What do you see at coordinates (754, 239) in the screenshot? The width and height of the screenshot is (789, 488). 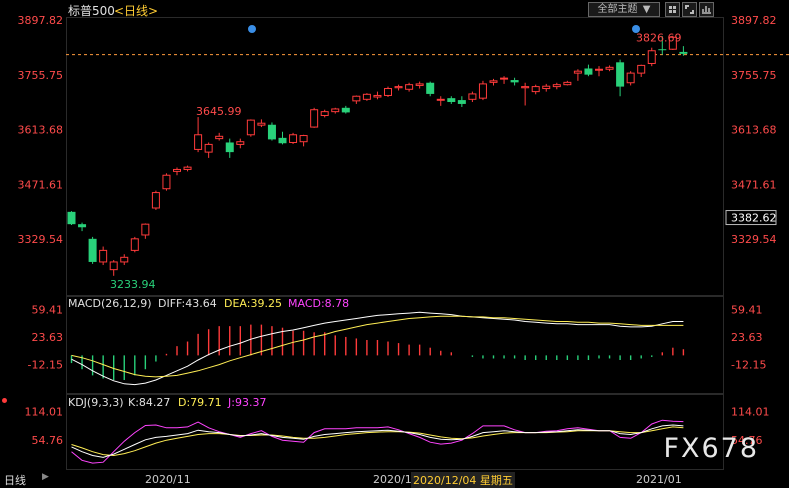 I see `price-axis-tick: 3329.54` at bounding box center [754, 239].